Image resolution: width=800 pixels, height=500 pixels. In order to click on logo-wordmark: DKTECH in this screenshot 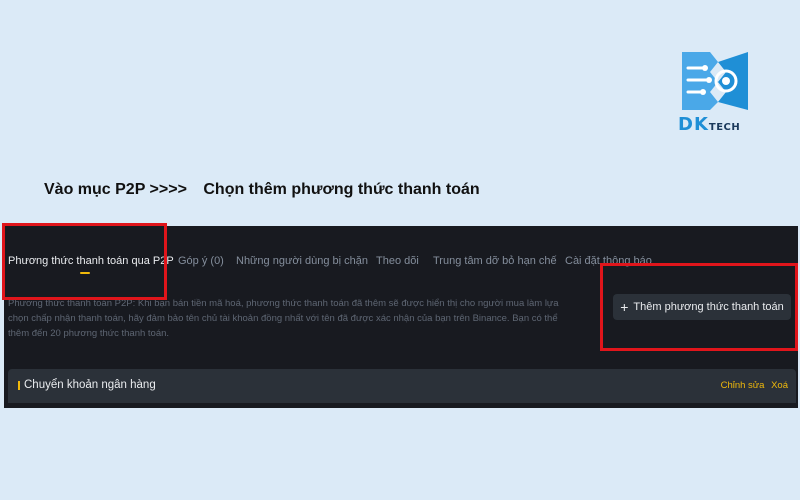, I will do `click(716, 124)`.